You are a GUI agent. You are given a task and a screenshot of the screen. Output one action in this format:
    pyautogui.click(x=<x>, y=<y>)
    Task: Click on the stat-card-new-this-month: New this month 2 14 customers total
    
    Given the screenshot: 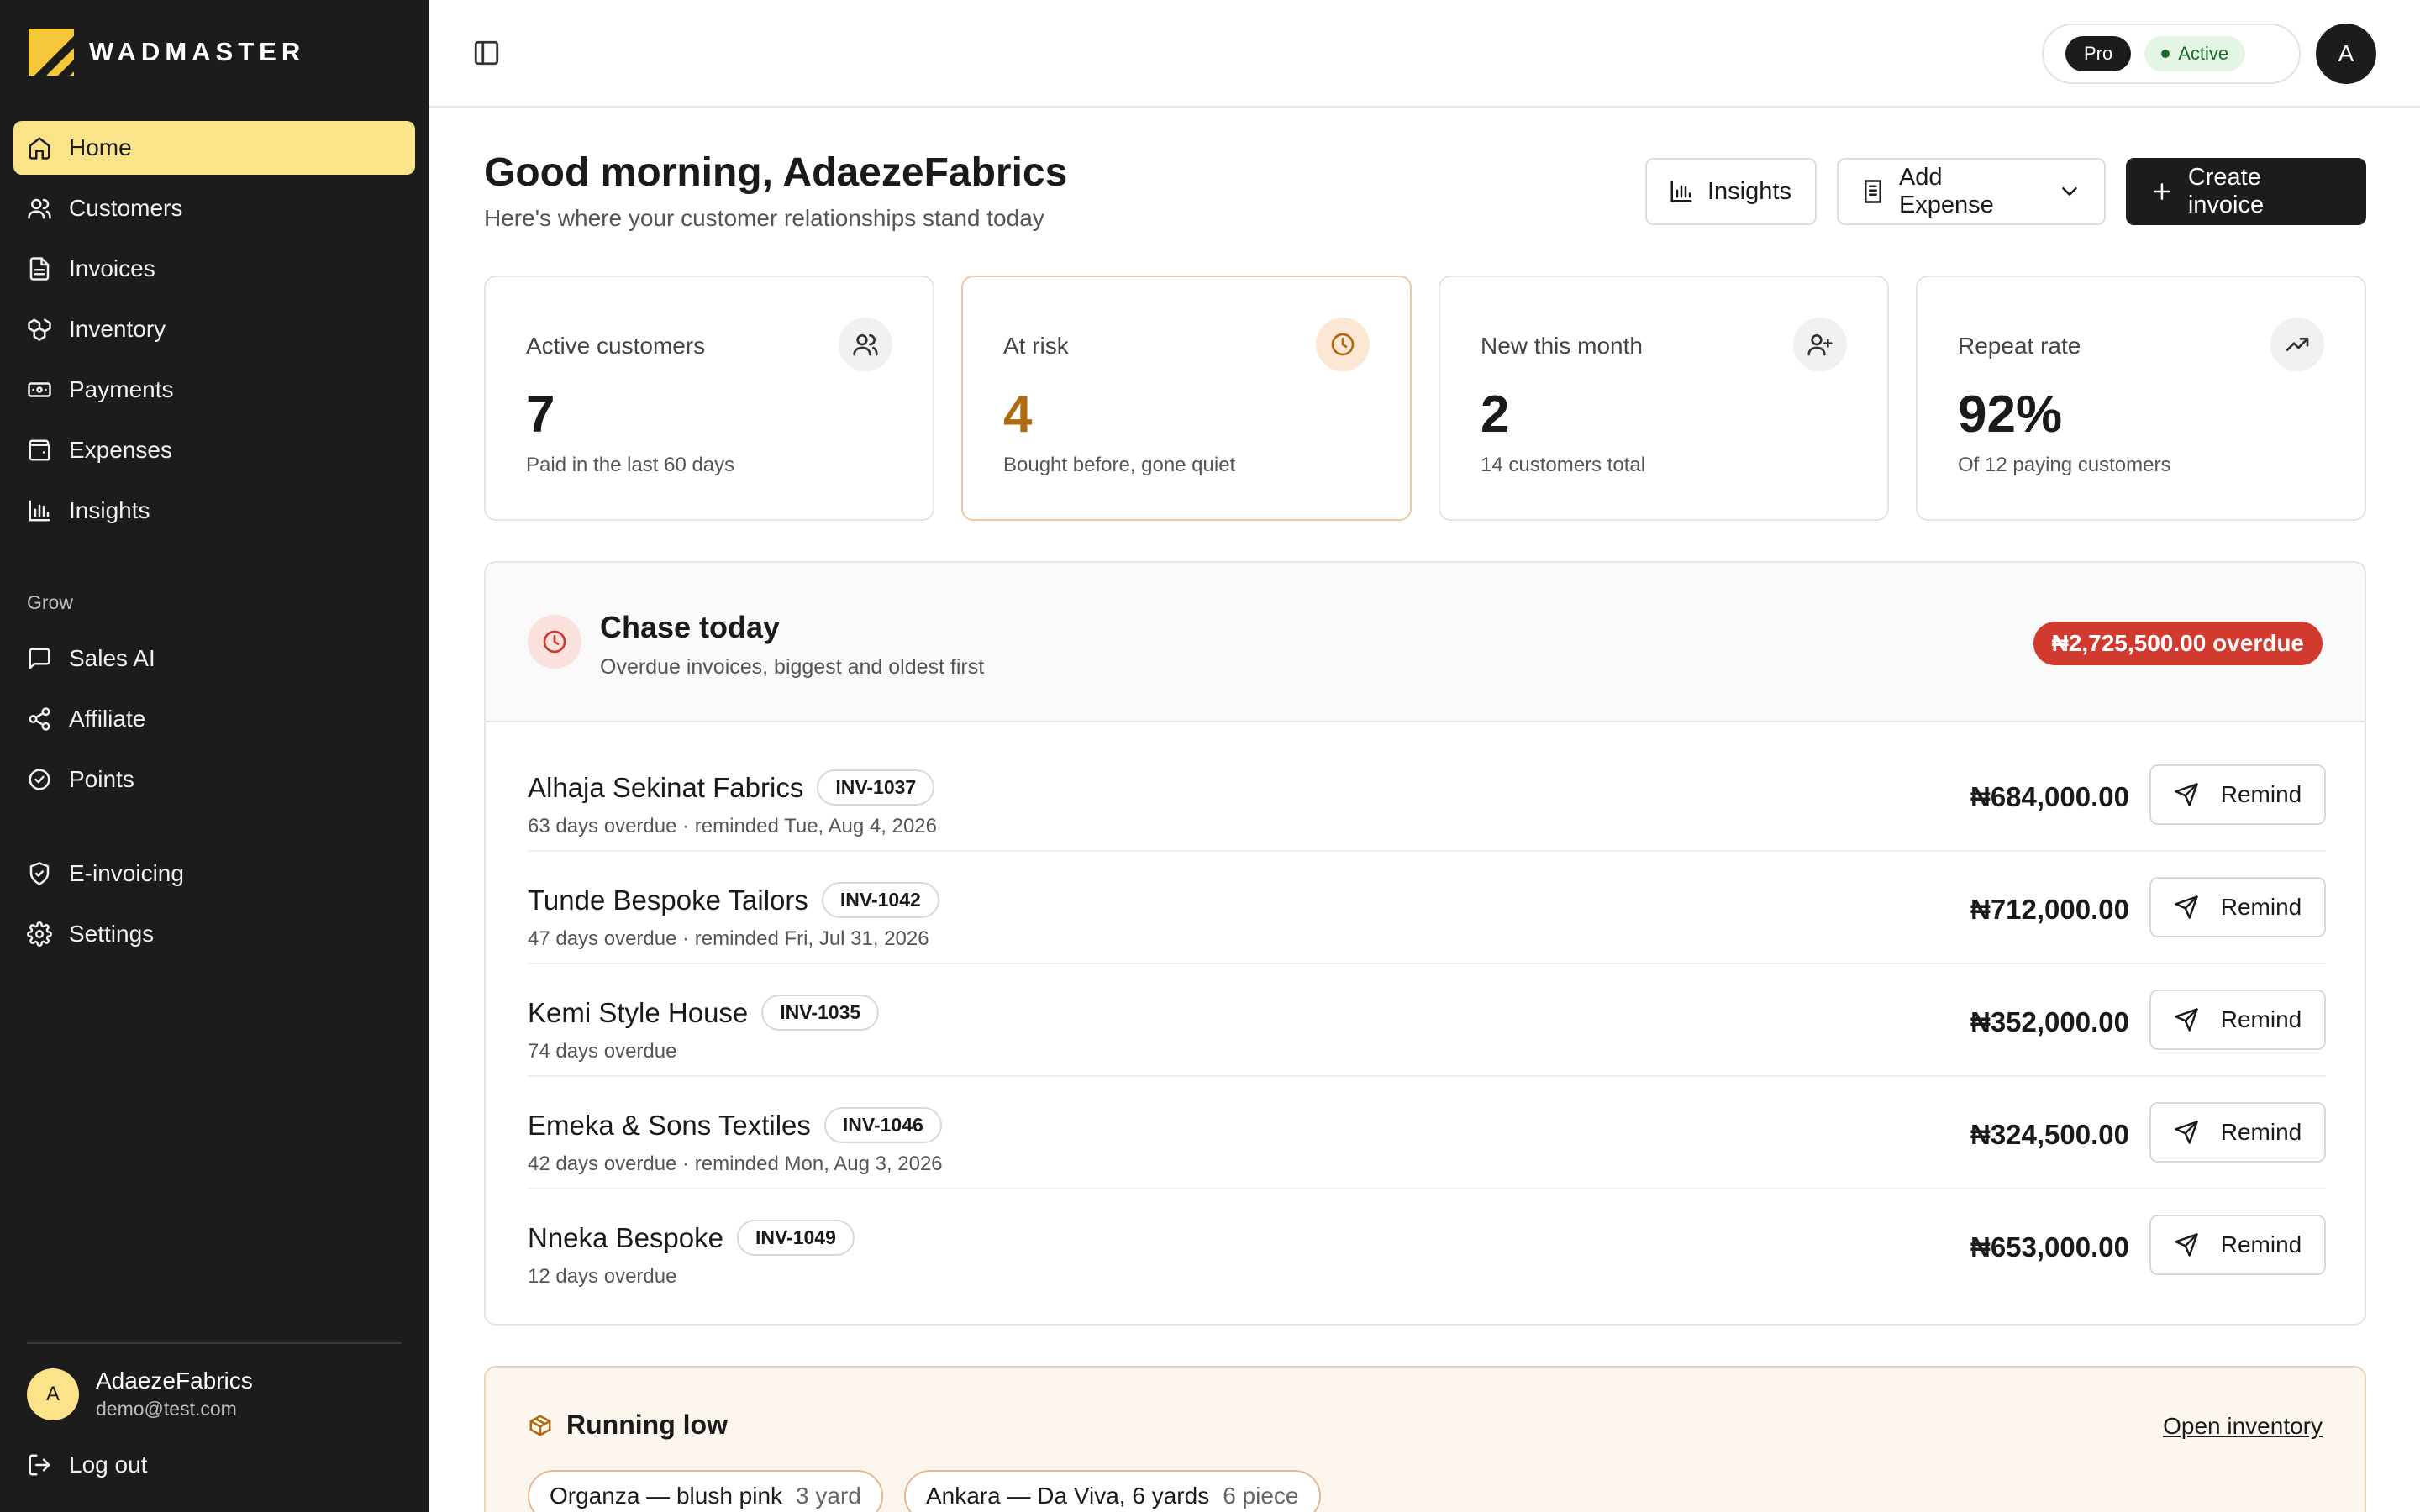 What is the action you would take?
    pyautogui.click(x=1664, y=398)
    